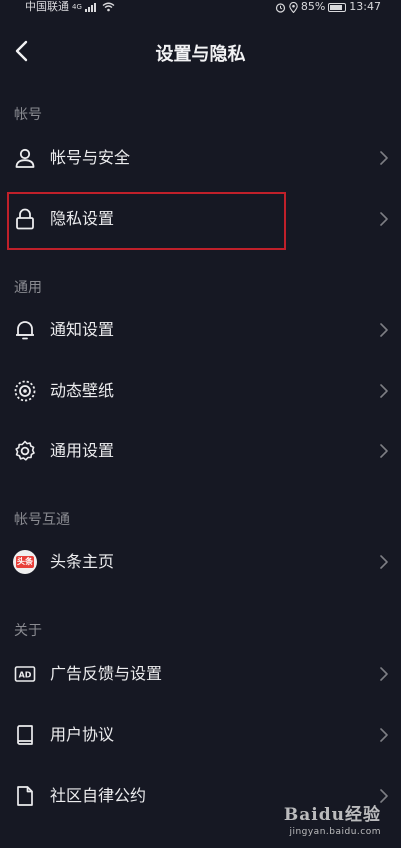 This screenshot has width=401, height=848. I want to click on watermark-url: jingyan.baidu.com, so click(335, 832).